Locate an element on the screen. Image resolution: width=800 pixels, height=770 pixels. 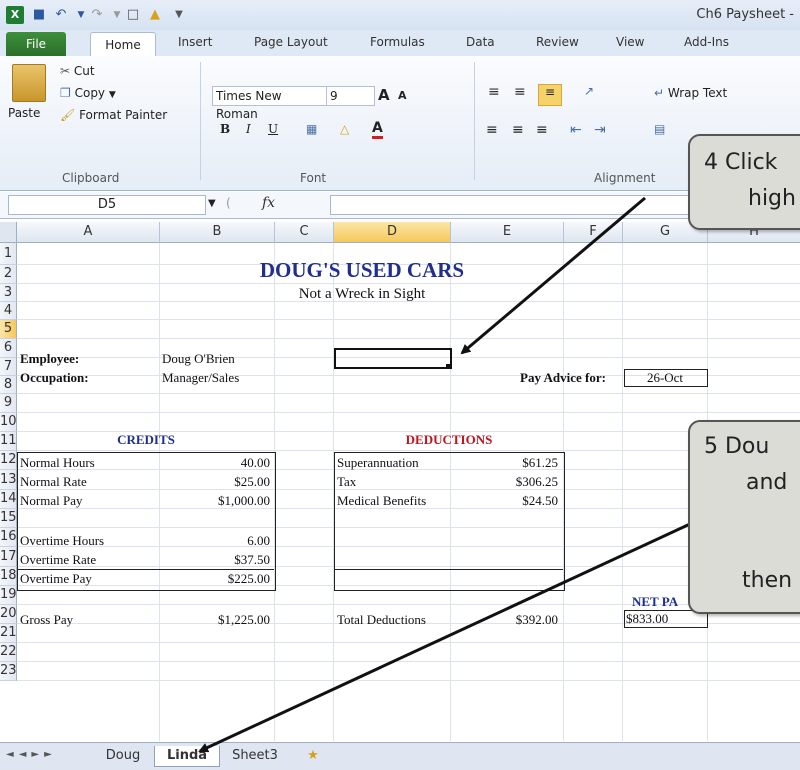
callout-5-line1: 5 Dou is located at coordinates (737, 446).